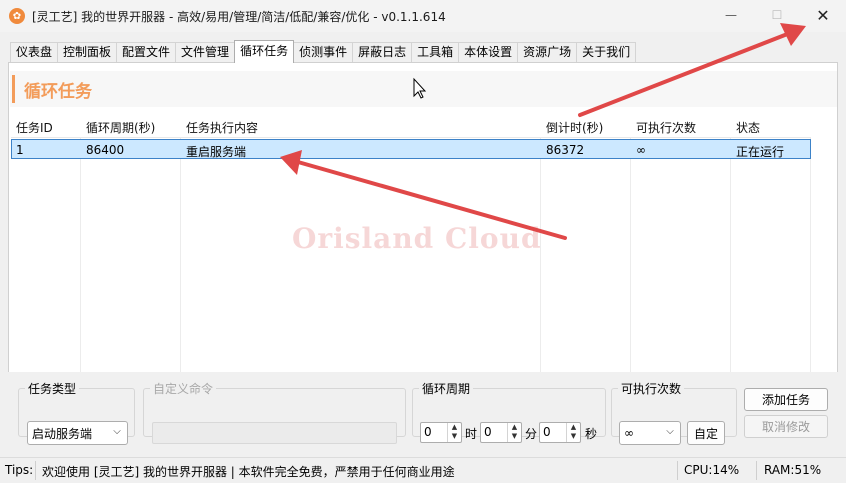 The image size is (846, 483). Describe the element at coordinates (58, 92) in the screenshot. I see `page-title: 循环任务` at that location.